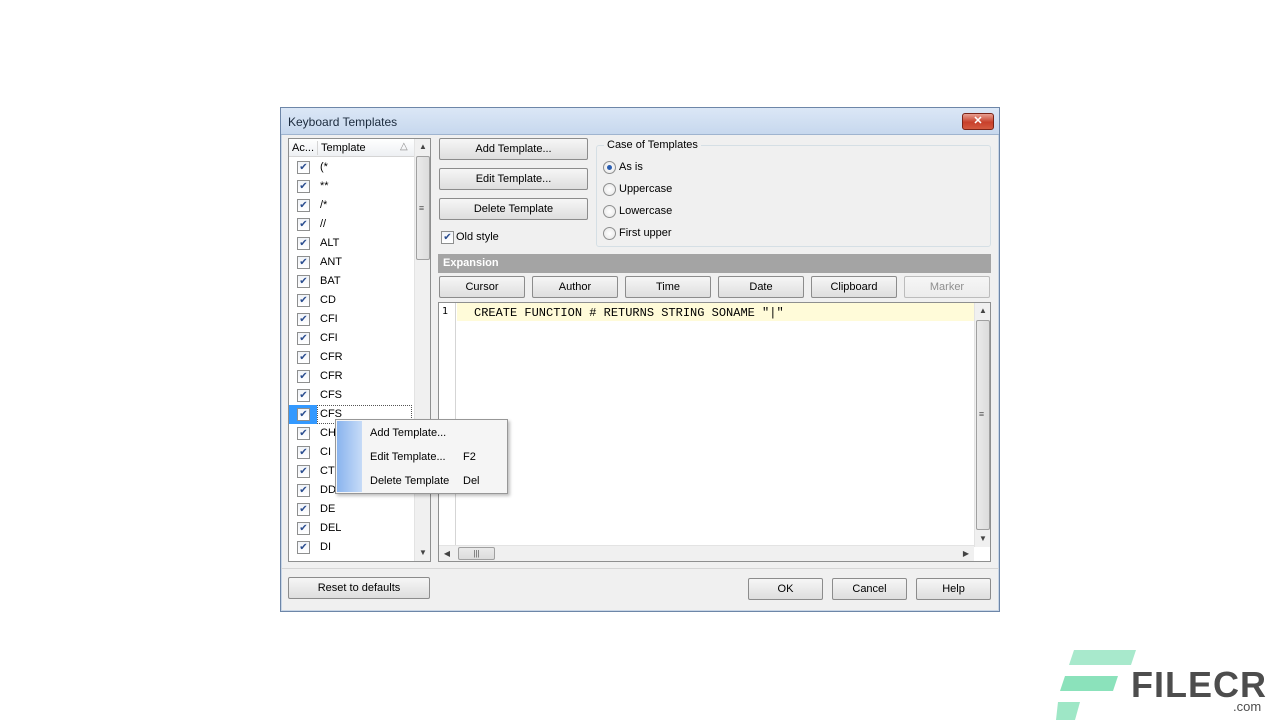 The height and width of the screenshot is (720, 1280). I want to click on footer-divider, so click(640, 568).